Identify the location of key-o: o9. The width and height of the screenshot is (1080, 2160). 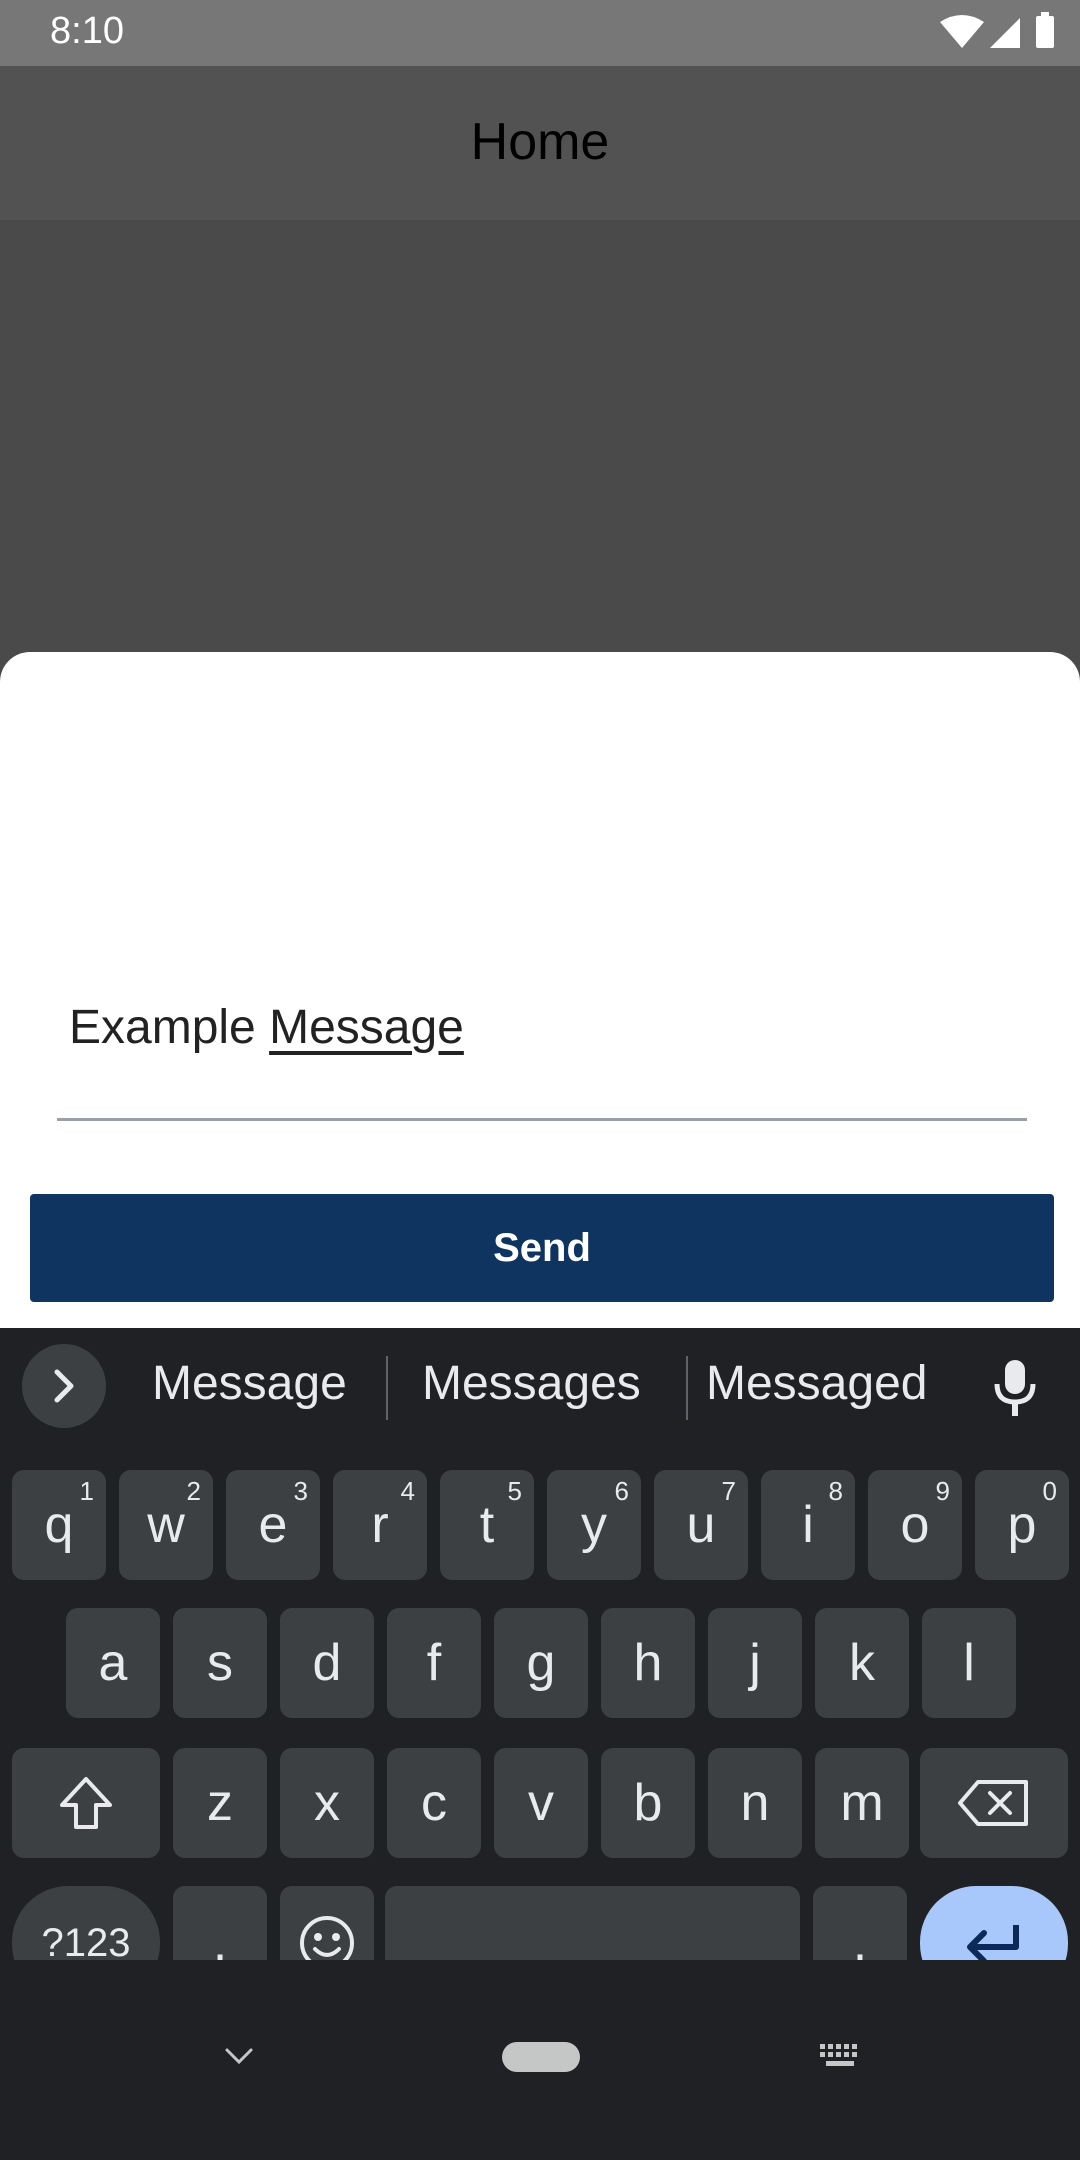
(915, 1525).